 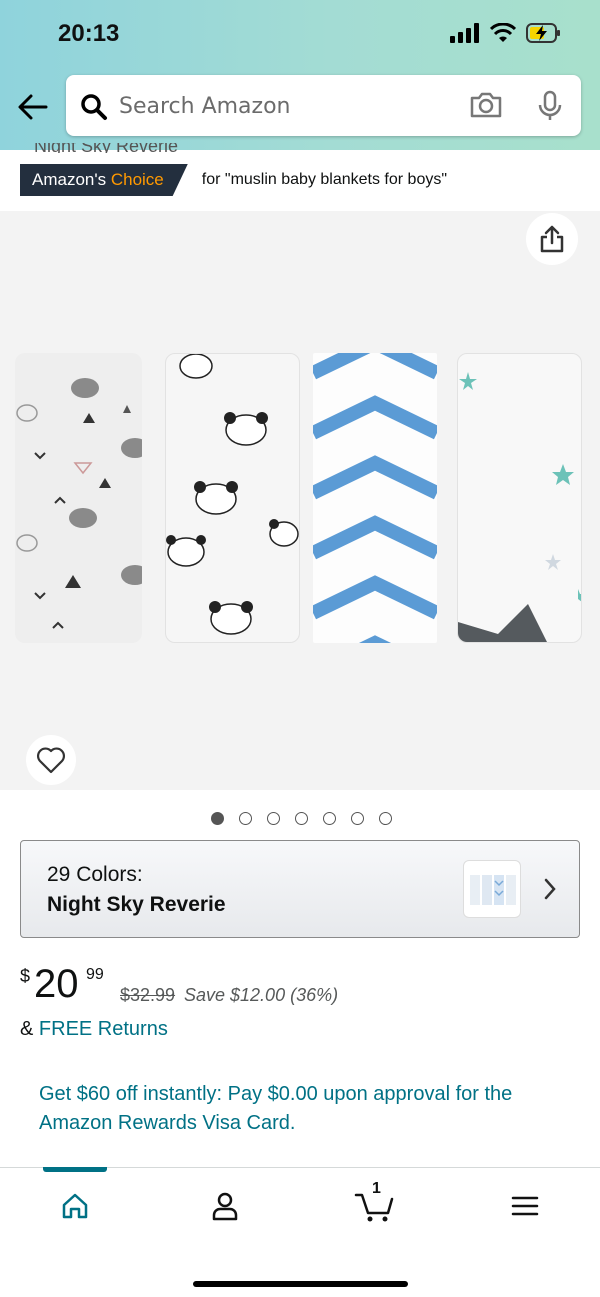 I want to click on variant-value: Night Sky Reverie, so click(x=136, y=904).